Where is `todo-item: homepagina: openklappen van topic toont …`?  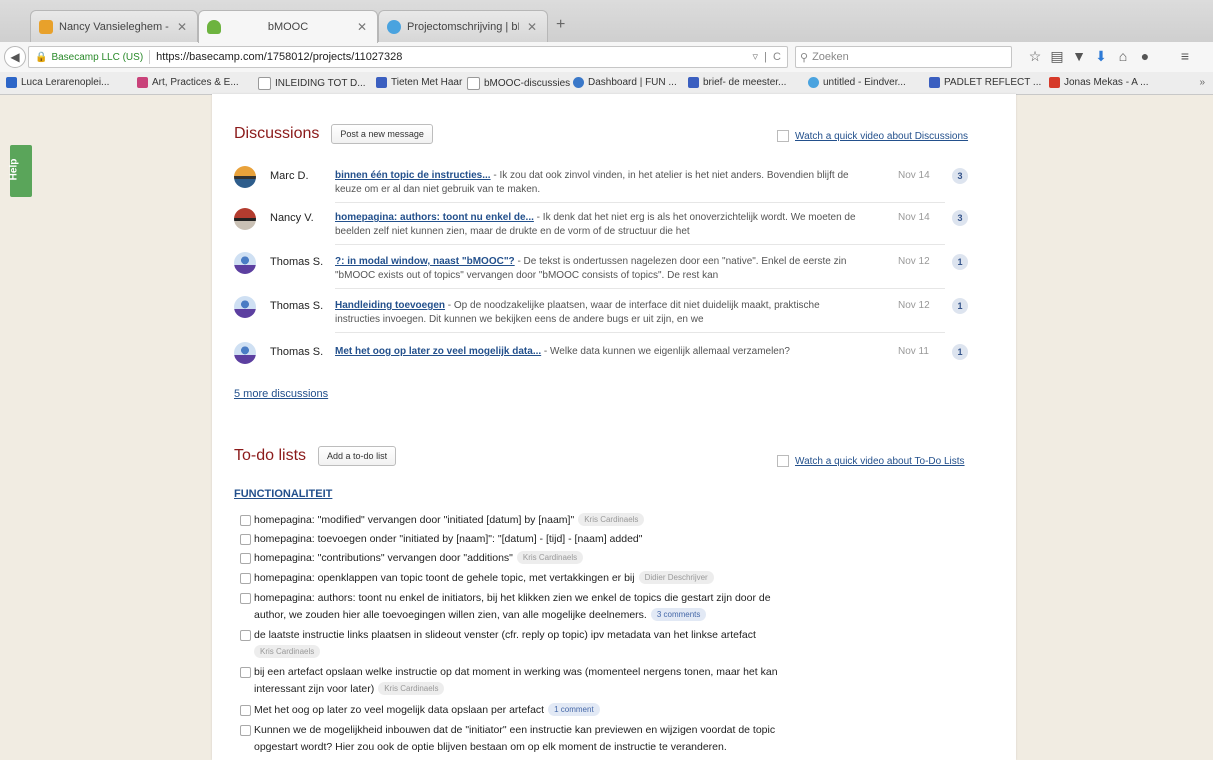 todo-item: homepagina: openklappen van topic toont … is located at coordinates (564, 578).